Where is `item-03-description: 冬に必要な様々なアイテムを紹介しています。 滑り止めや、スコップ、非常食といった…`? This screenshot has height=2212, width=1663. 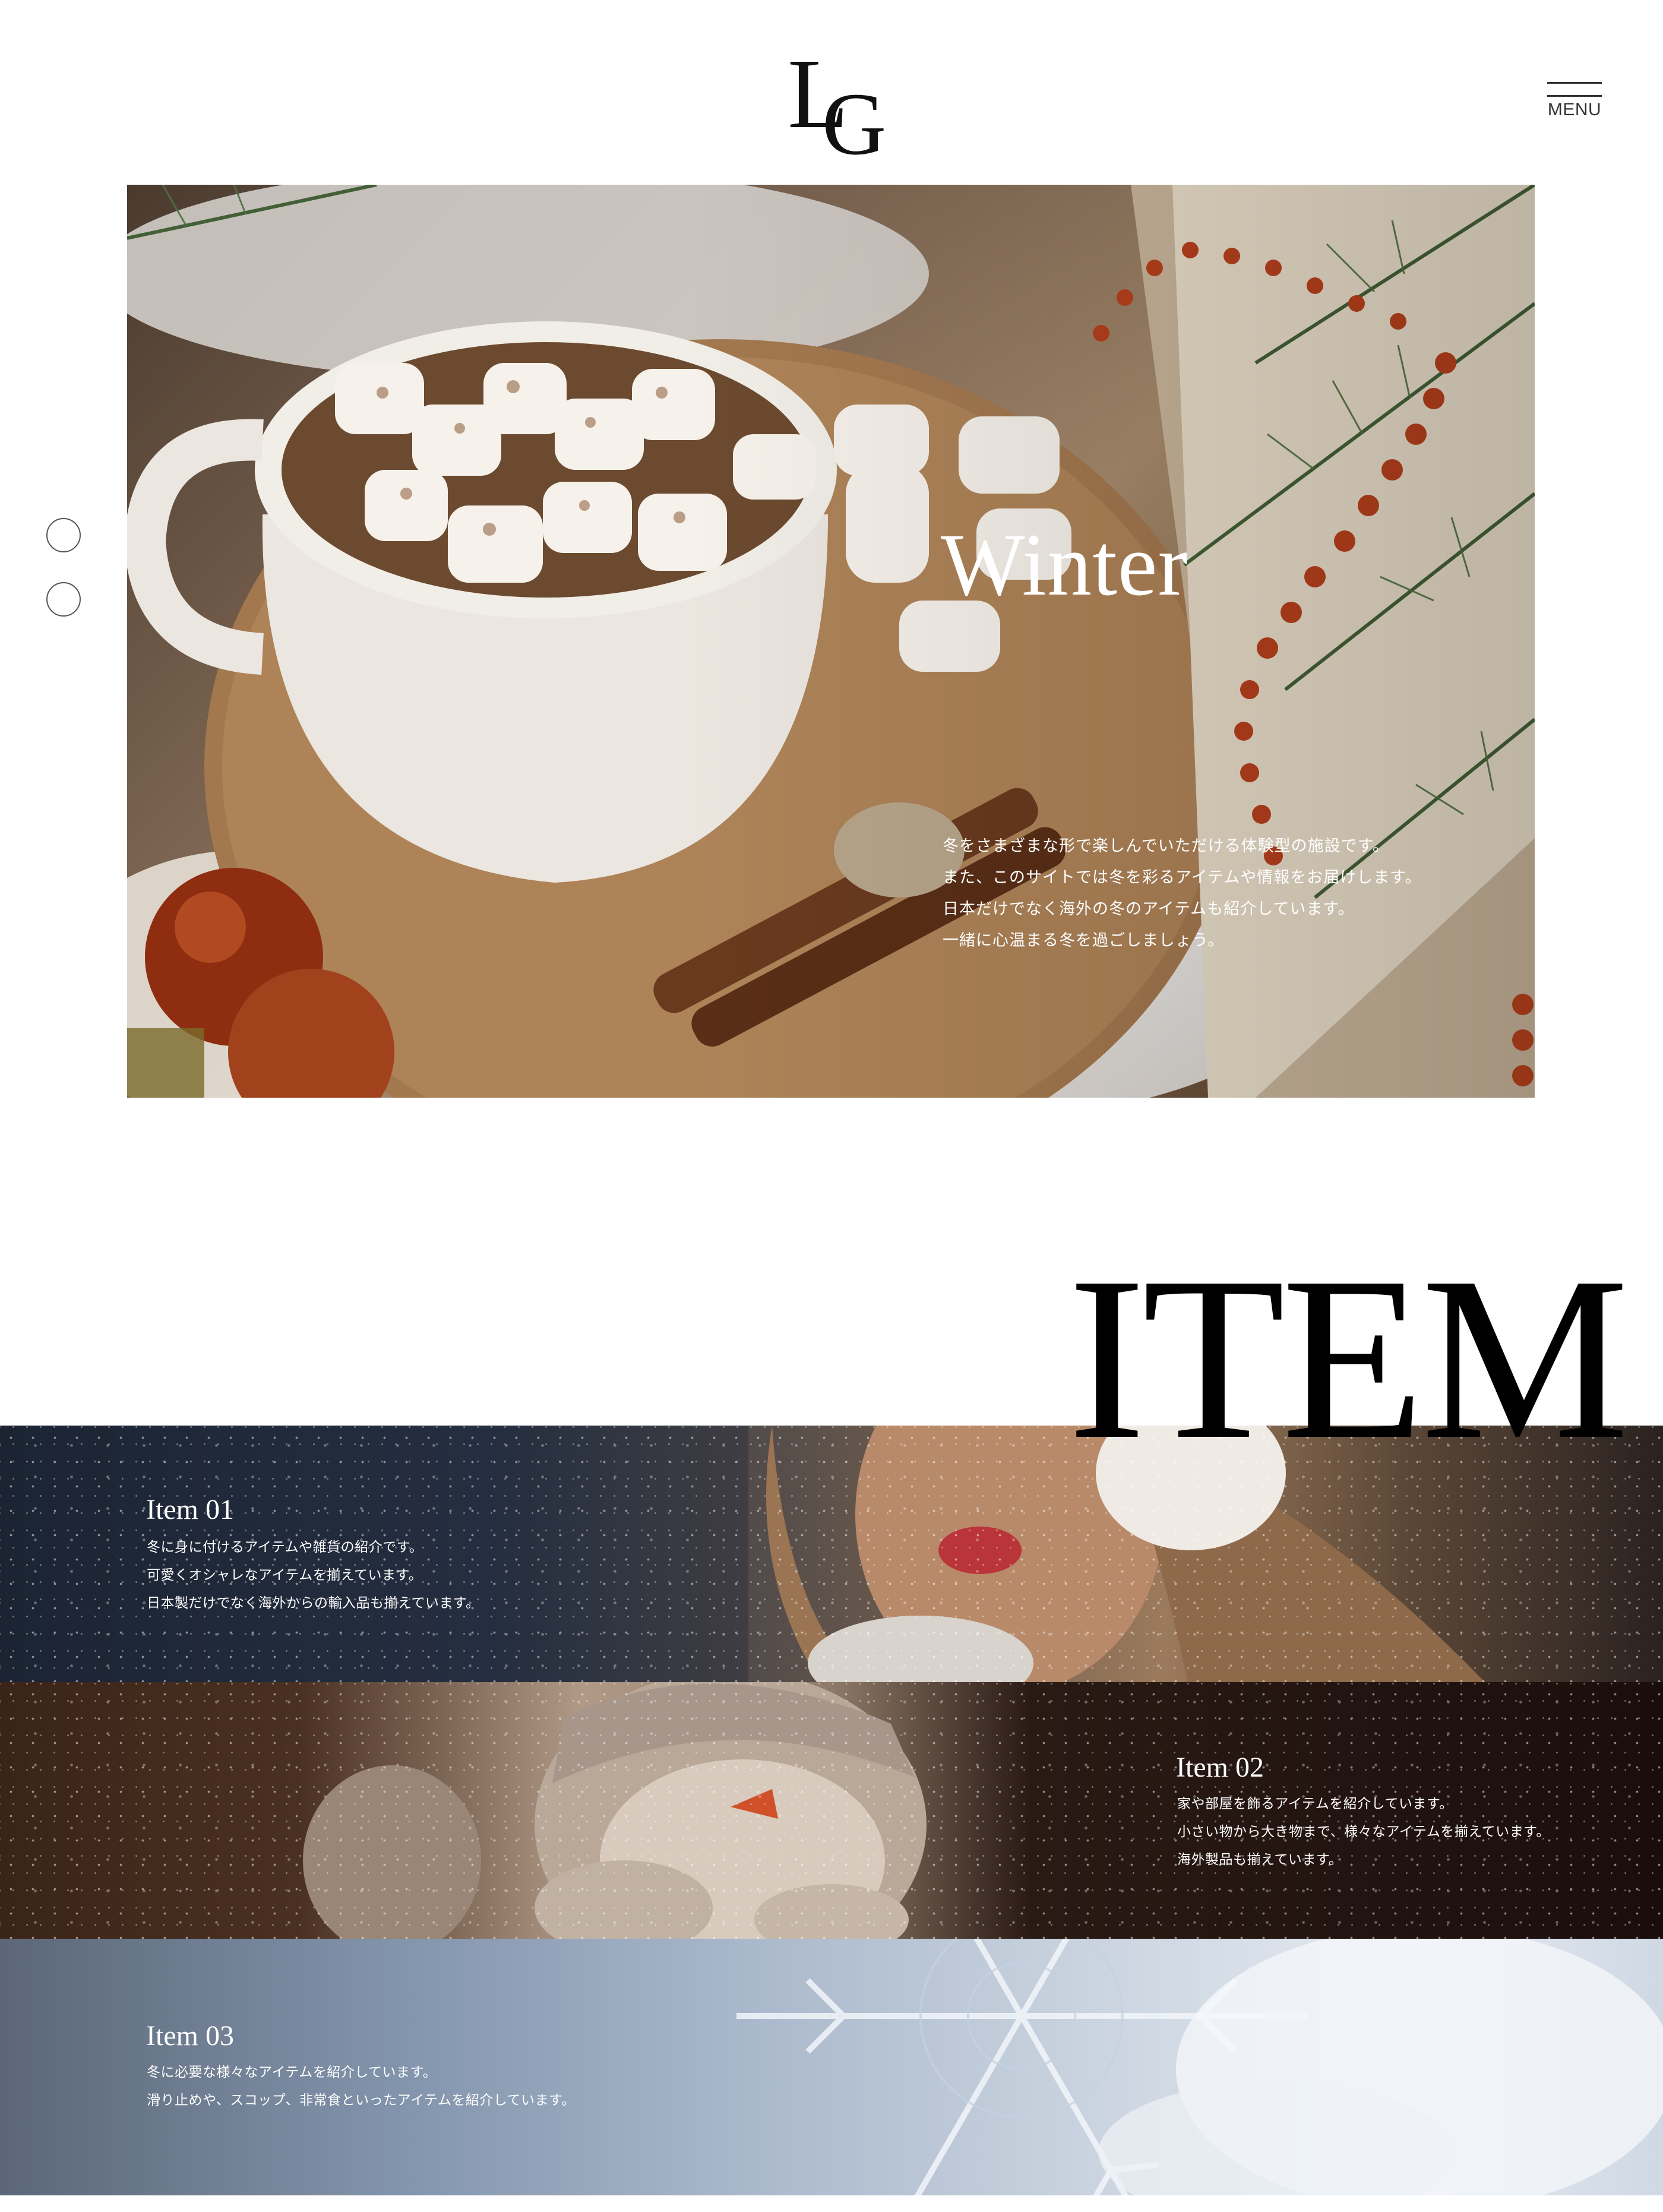
item-03-description: 冬に必要な様々なアイテムを紹介しています。 滑り止めや、スコップ、非常食といった… is located at coordinates (361, 2087).